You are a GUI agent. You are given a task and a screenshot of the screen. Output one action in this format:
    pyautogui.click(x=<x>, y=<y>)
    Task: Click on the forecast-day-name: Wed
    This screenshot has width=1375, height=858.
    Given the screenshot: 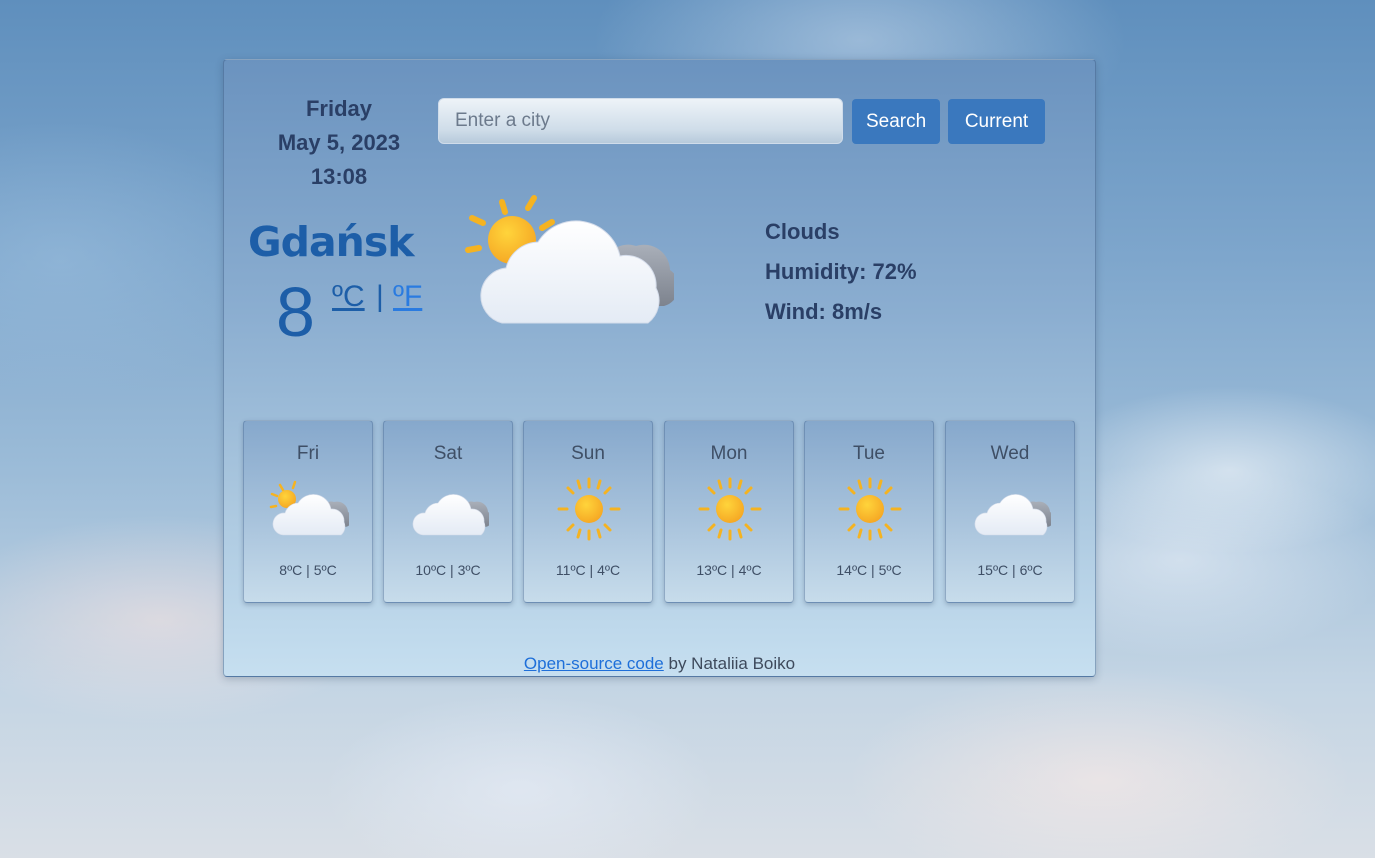 What is the action you would take?
    pyautogui.click(x=1010, y=453)
    